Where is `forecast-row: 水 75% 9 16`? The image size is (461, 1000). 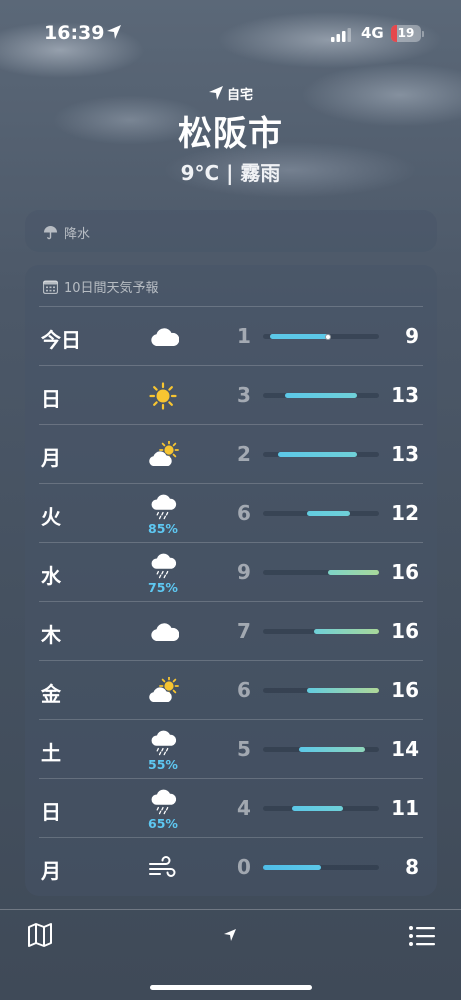
forecast-row: 水 75% 9 16 is located at coordinates (231, 572).